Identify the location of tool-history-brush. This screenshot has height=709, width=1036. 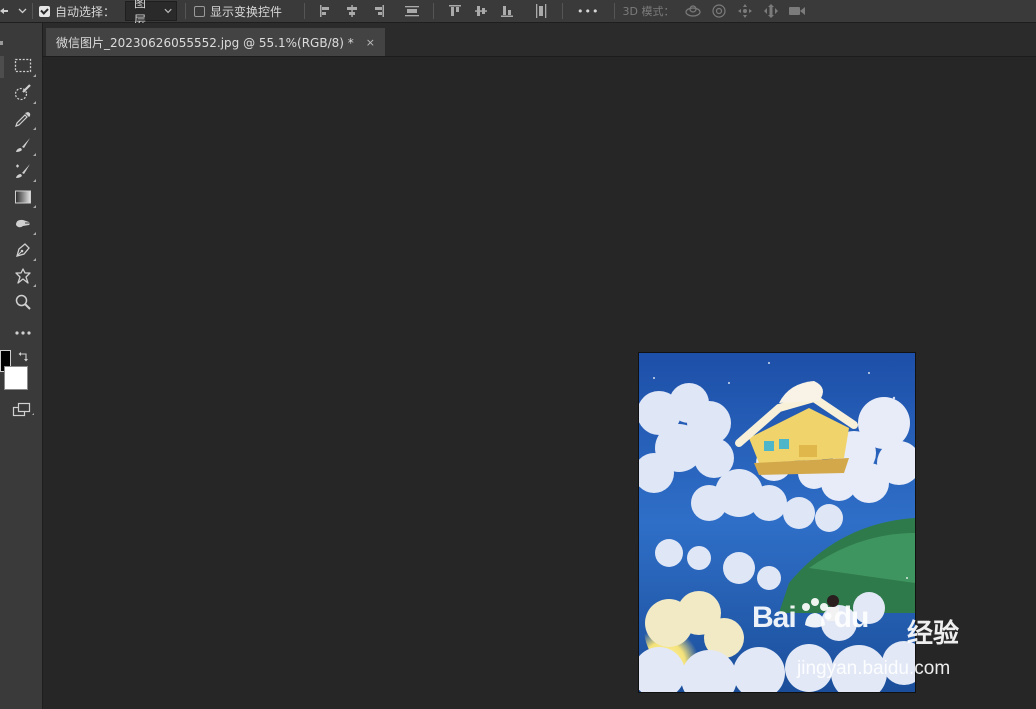
(23, 173).